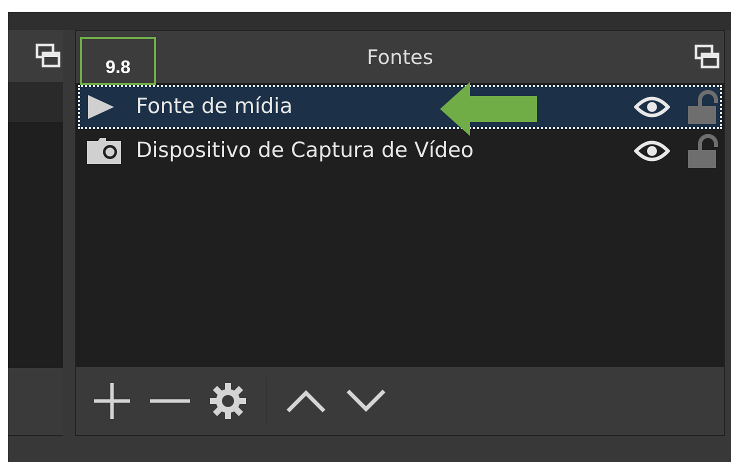  I want to click on settings-icon, so click(228, 401).